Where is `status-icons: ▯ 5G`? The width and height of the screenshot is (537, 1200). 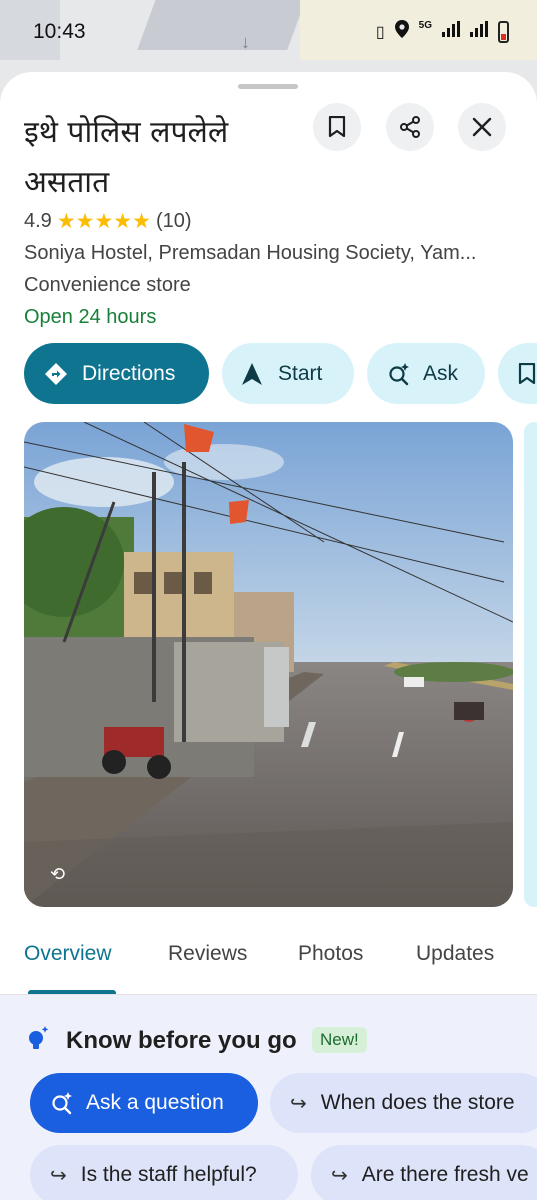 status-icons: ▯ 5G is located at coordinates (442, 31).